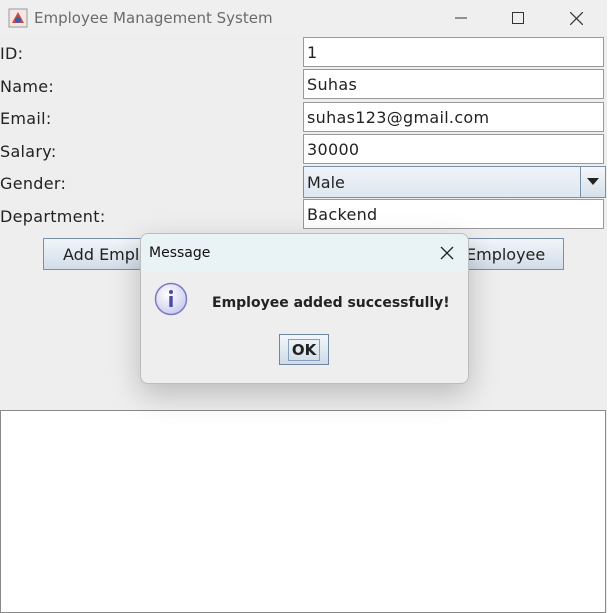 This screenshot has width=613, height=613. I want to click on department-field: Backend, so click(453, 214).